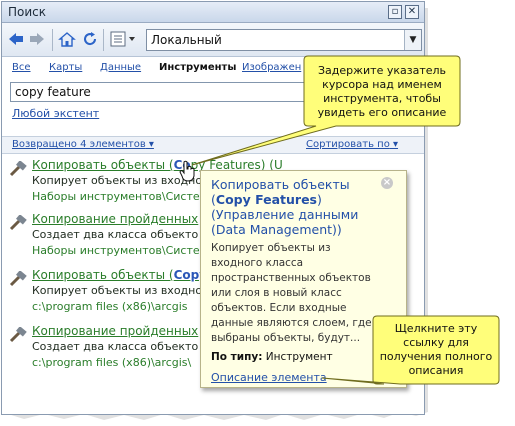 Image resolution: width=515 pixels, height=426 pixels. I want to click on item-description-link: Описание элемента, so click(269, 377).